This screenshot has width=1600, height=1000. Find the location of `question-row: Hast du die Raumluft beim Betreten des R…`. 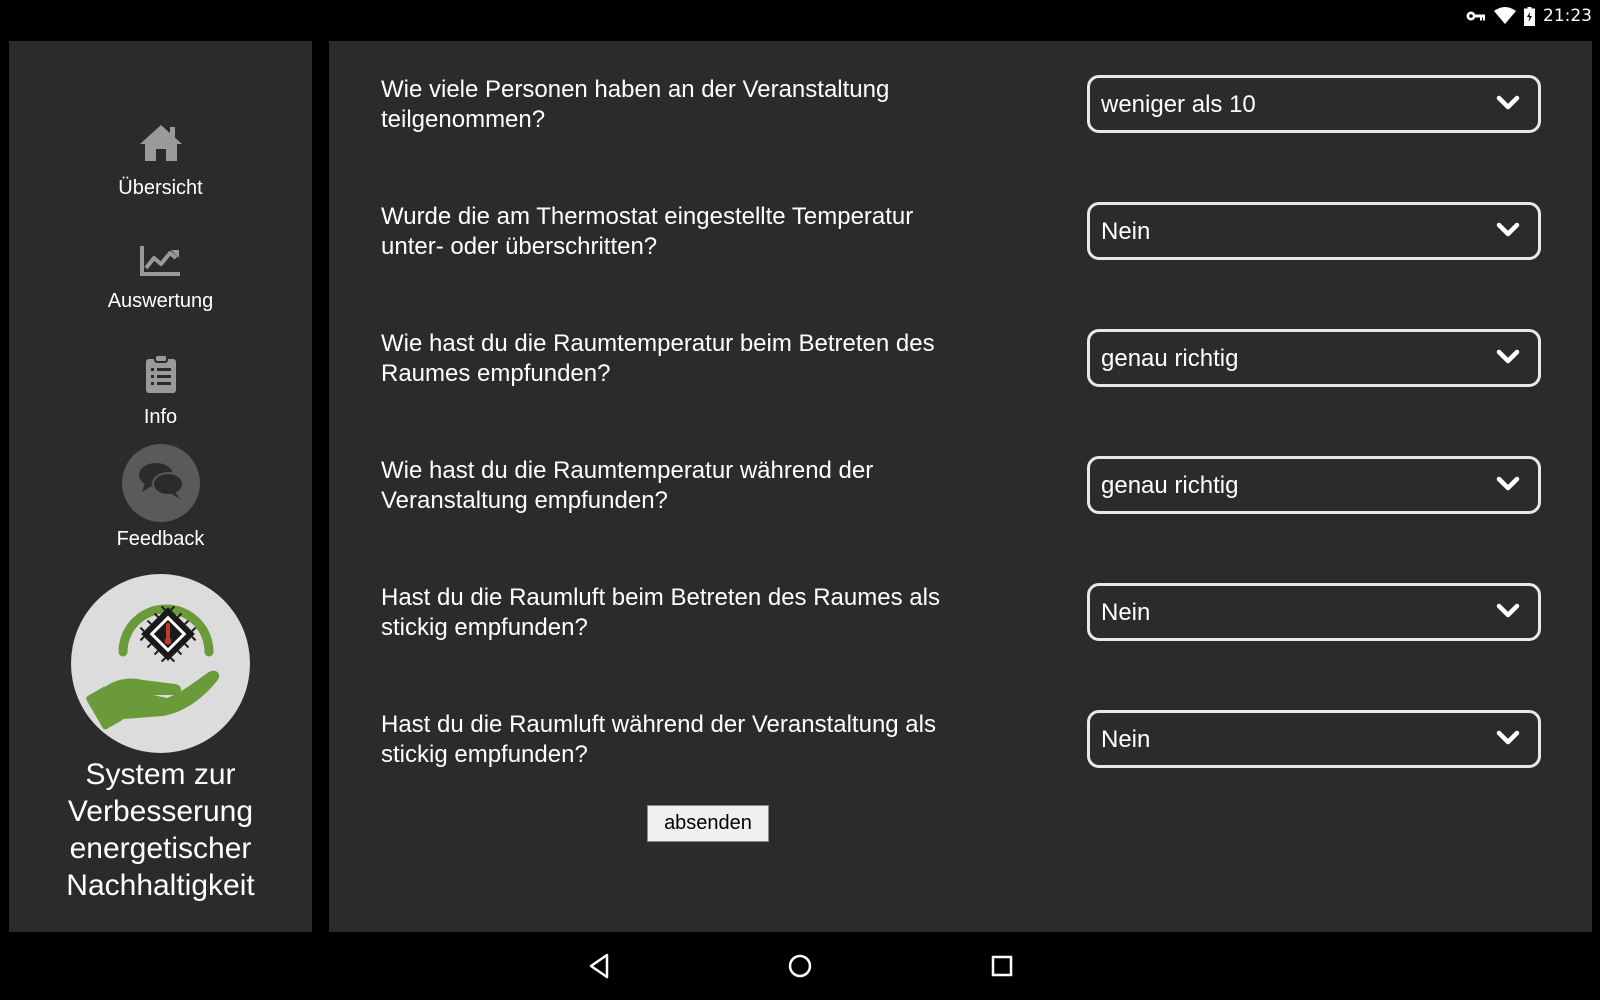

question-row: Hast du die Raumluft beim Betreten des R… is located at coordinates (960, 612).